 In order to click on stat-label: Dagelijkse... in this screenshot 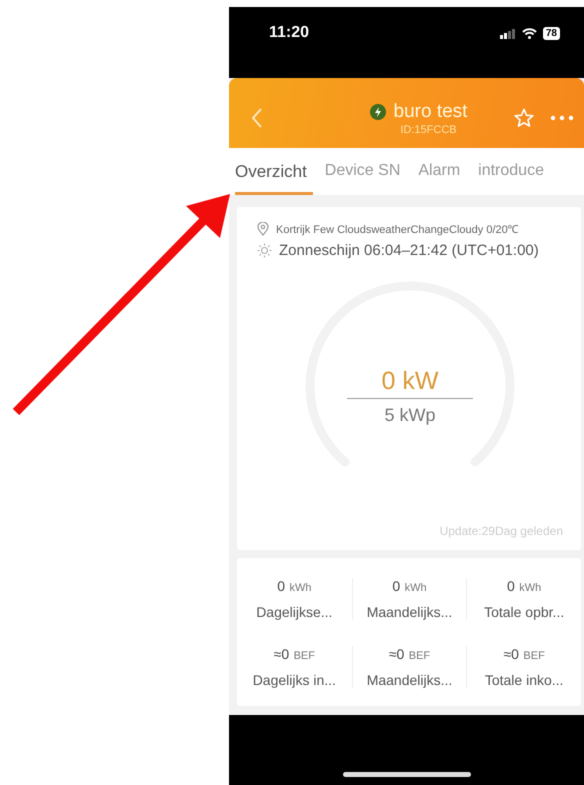, I will do `click(294, 612)`.